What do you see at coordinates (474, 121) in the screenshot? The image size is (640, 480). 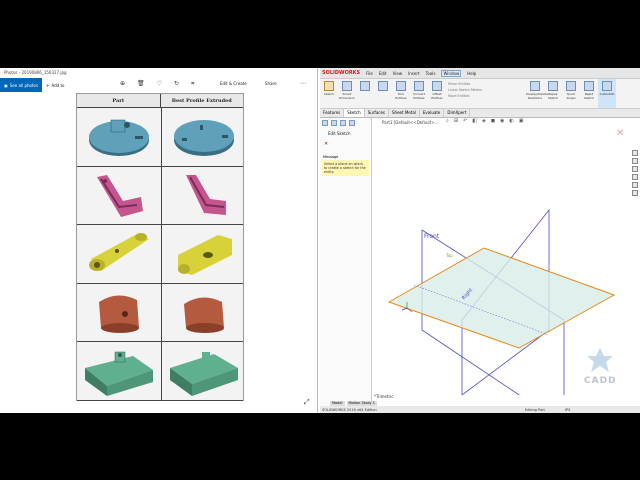 I see `section-view-icon: ◧` at bounding box center [474, 121].